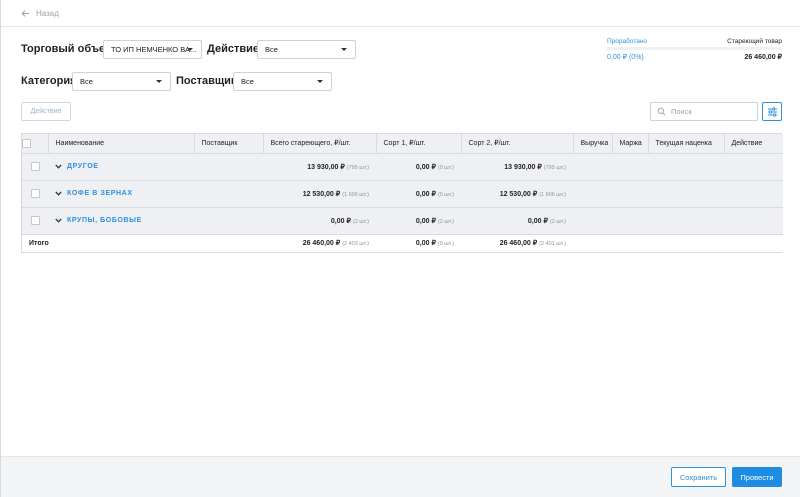 The width and height of the screenshot is (800, 497). I want to click on top-bar: Назад, so click(400, 13).